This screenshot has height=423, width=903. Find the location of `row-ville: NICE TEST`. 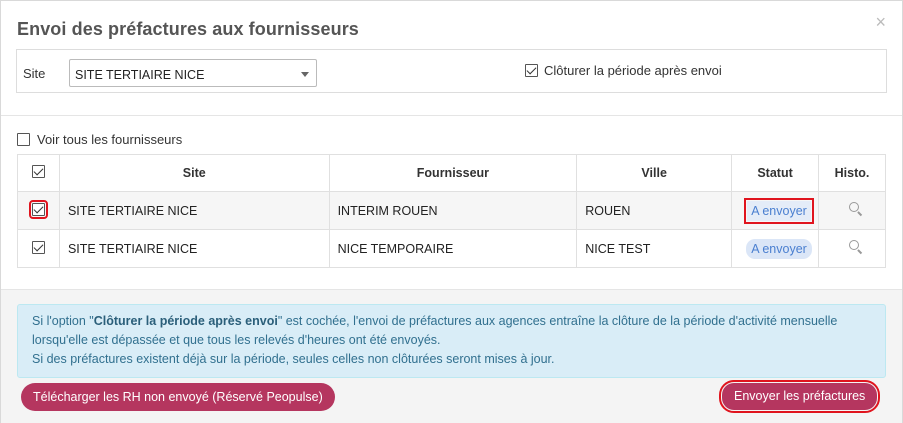

row-ville: NICE TEST is located at coordinates (654, 248).